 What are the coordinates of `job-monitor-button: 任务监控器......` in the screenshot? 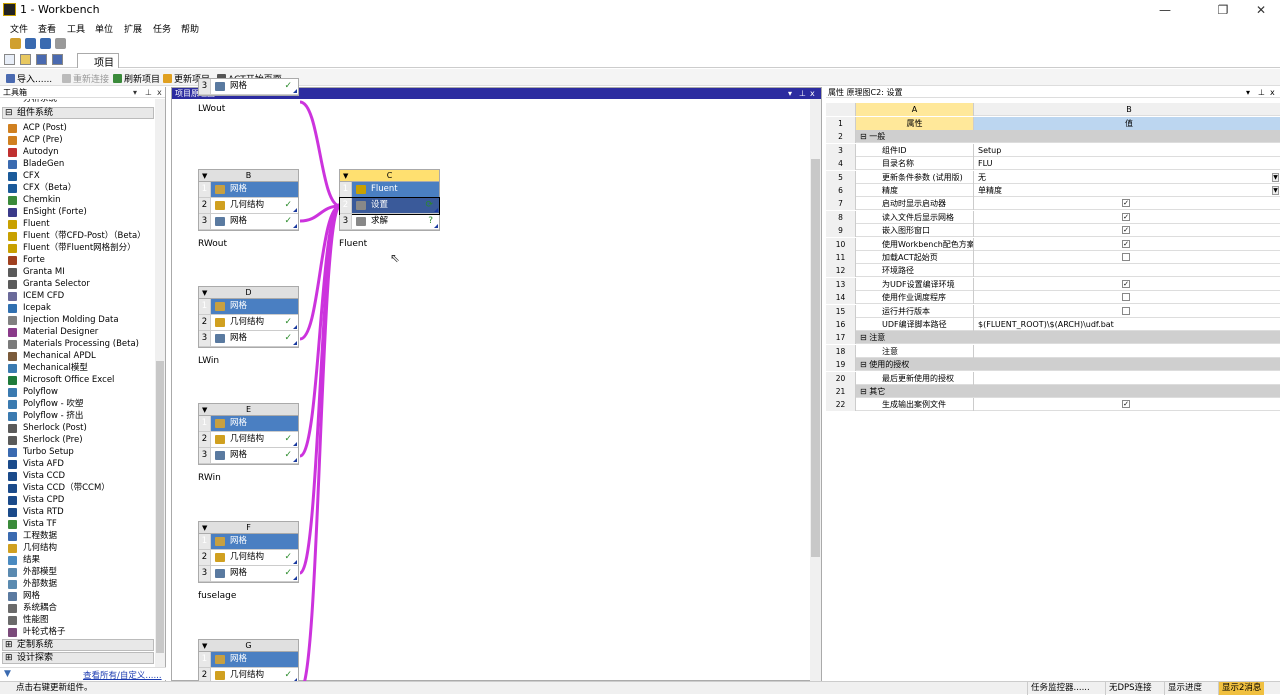 It's located at (1060, 688).